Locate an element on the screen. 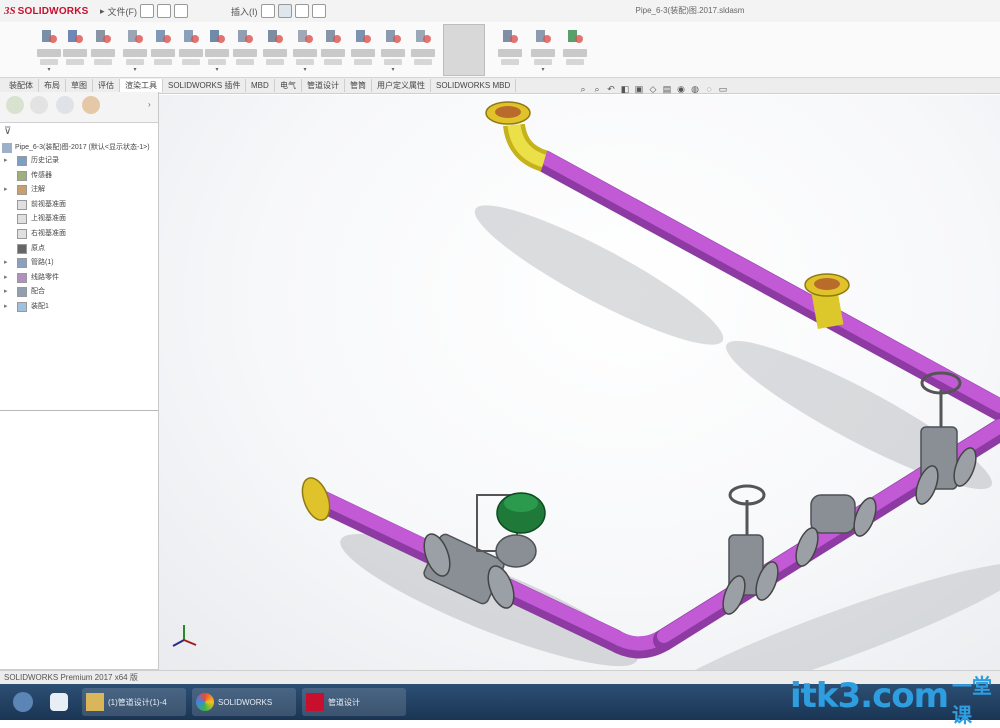 The image size is (1000, 728). tab-4: 渲染工具 is located at coordinates (141, 85).